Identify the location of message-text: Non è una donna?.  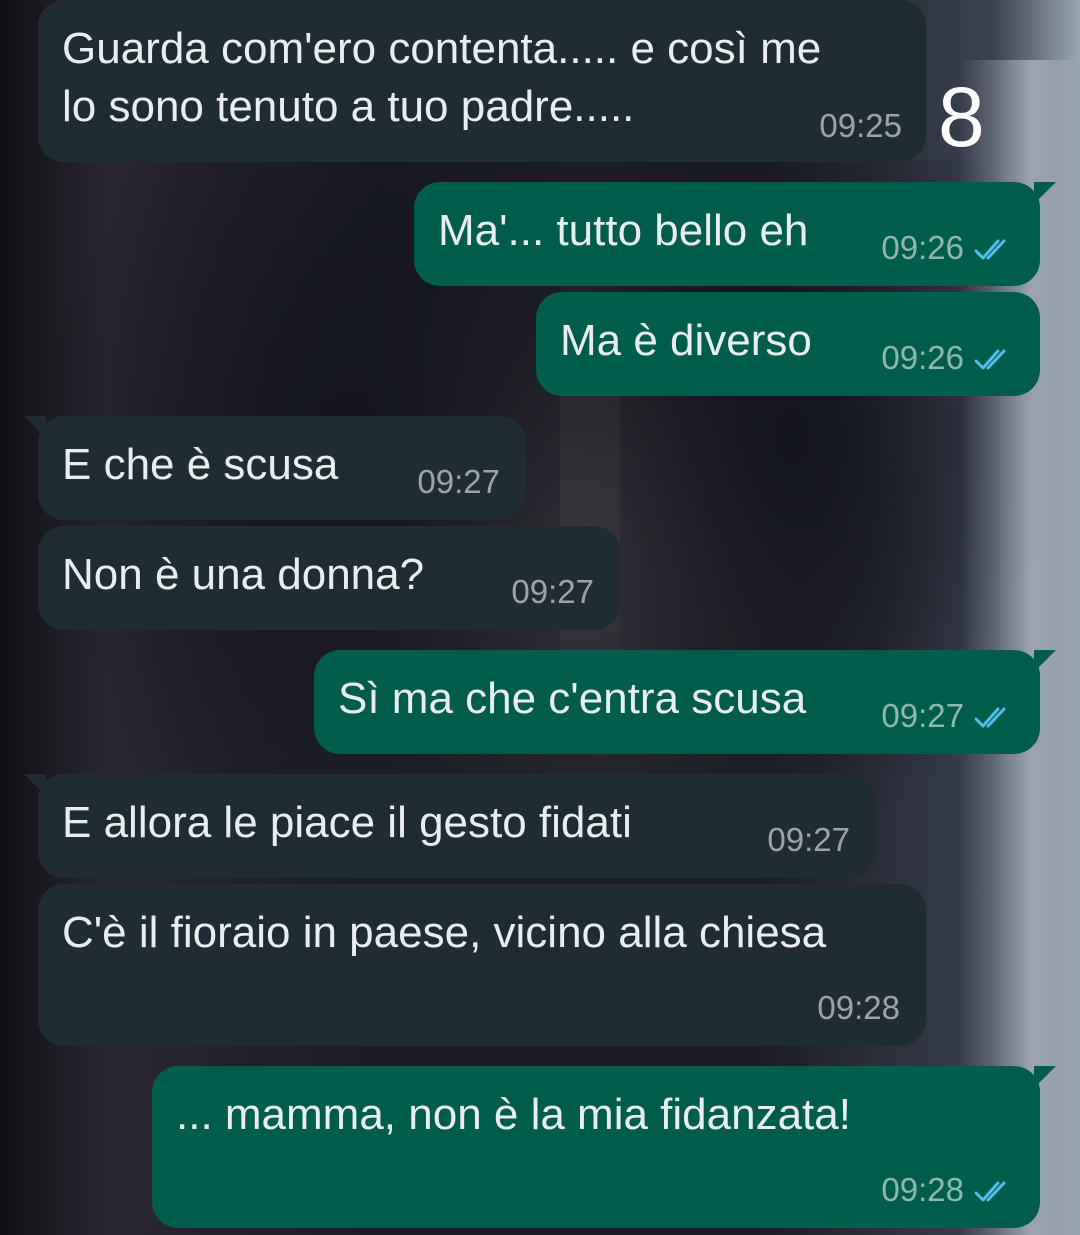
(243, 574).